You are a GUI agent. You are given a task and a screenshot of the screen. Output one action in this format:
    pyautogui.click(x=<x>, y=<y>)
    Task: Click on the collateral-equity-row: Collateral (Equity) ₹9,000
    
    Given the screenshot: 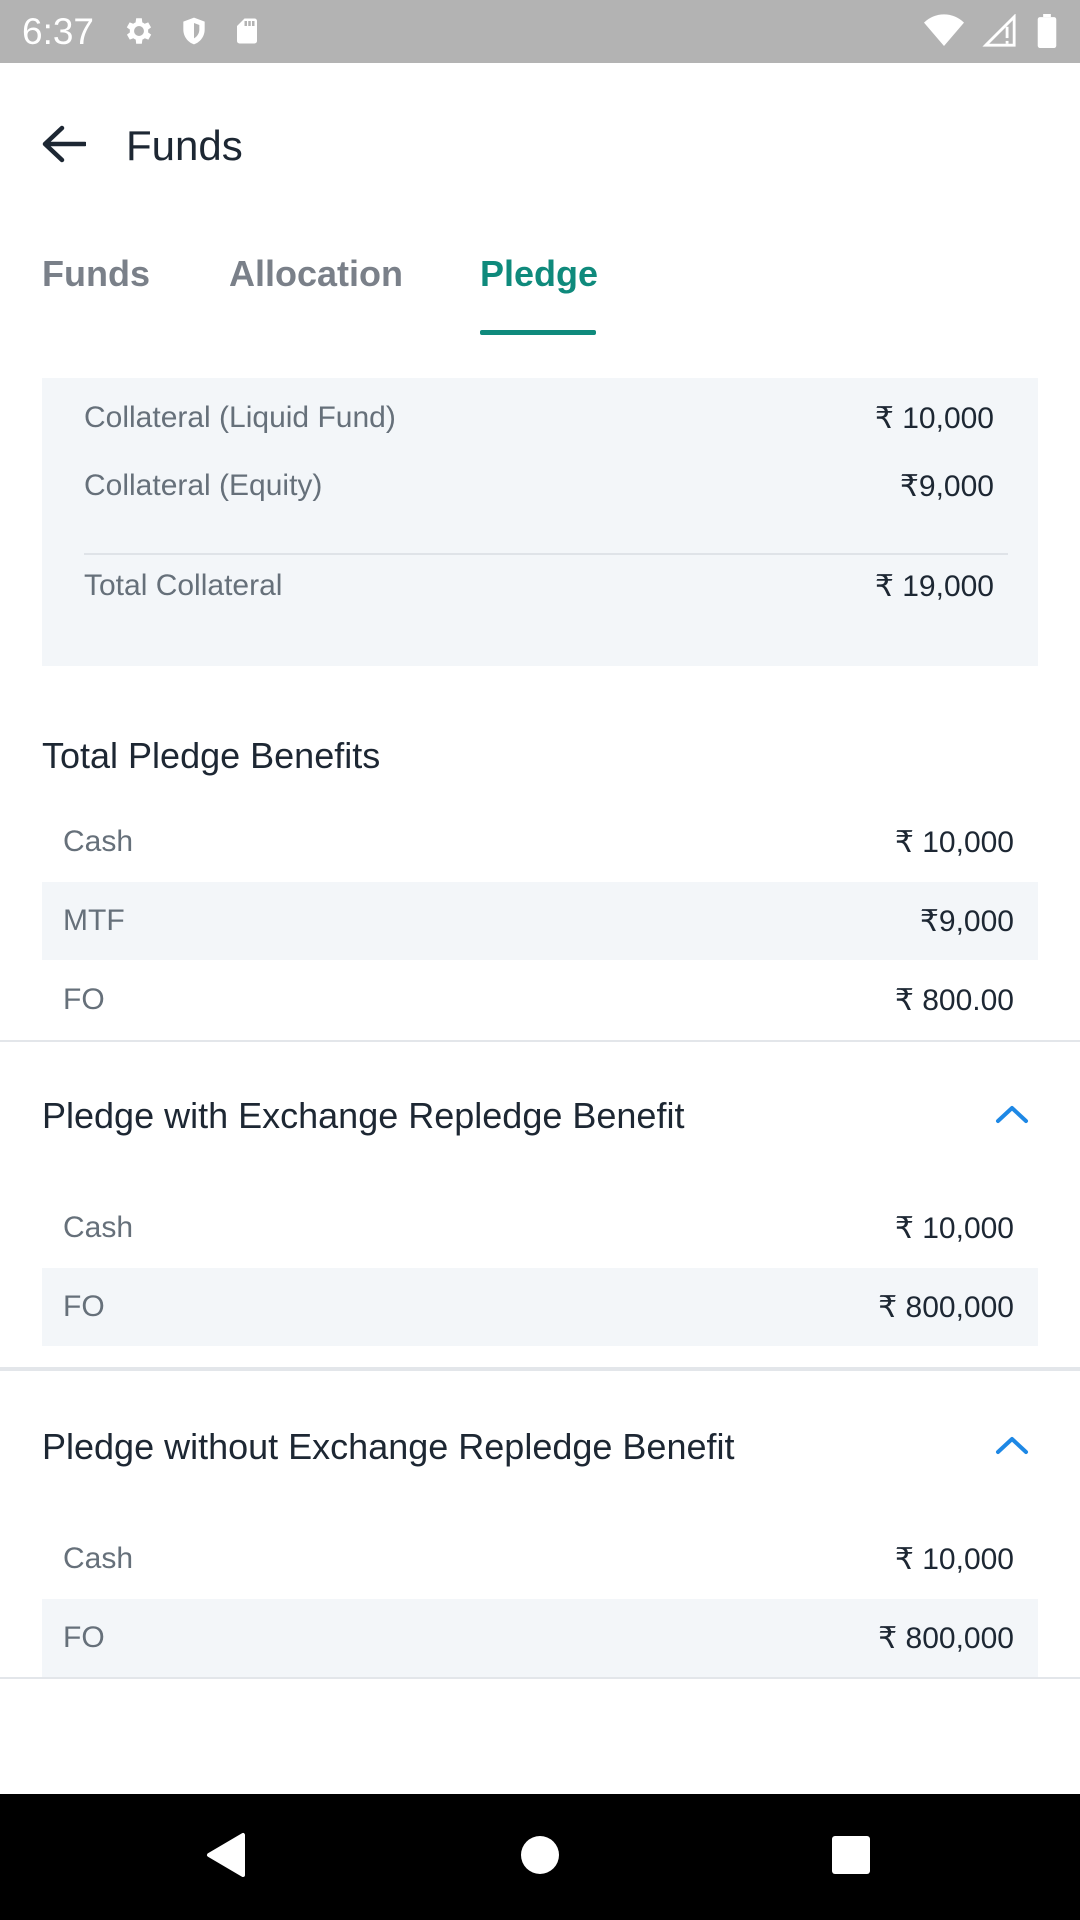 What is the action you would take?
    pyautogui.click(x=539, y=486)
    